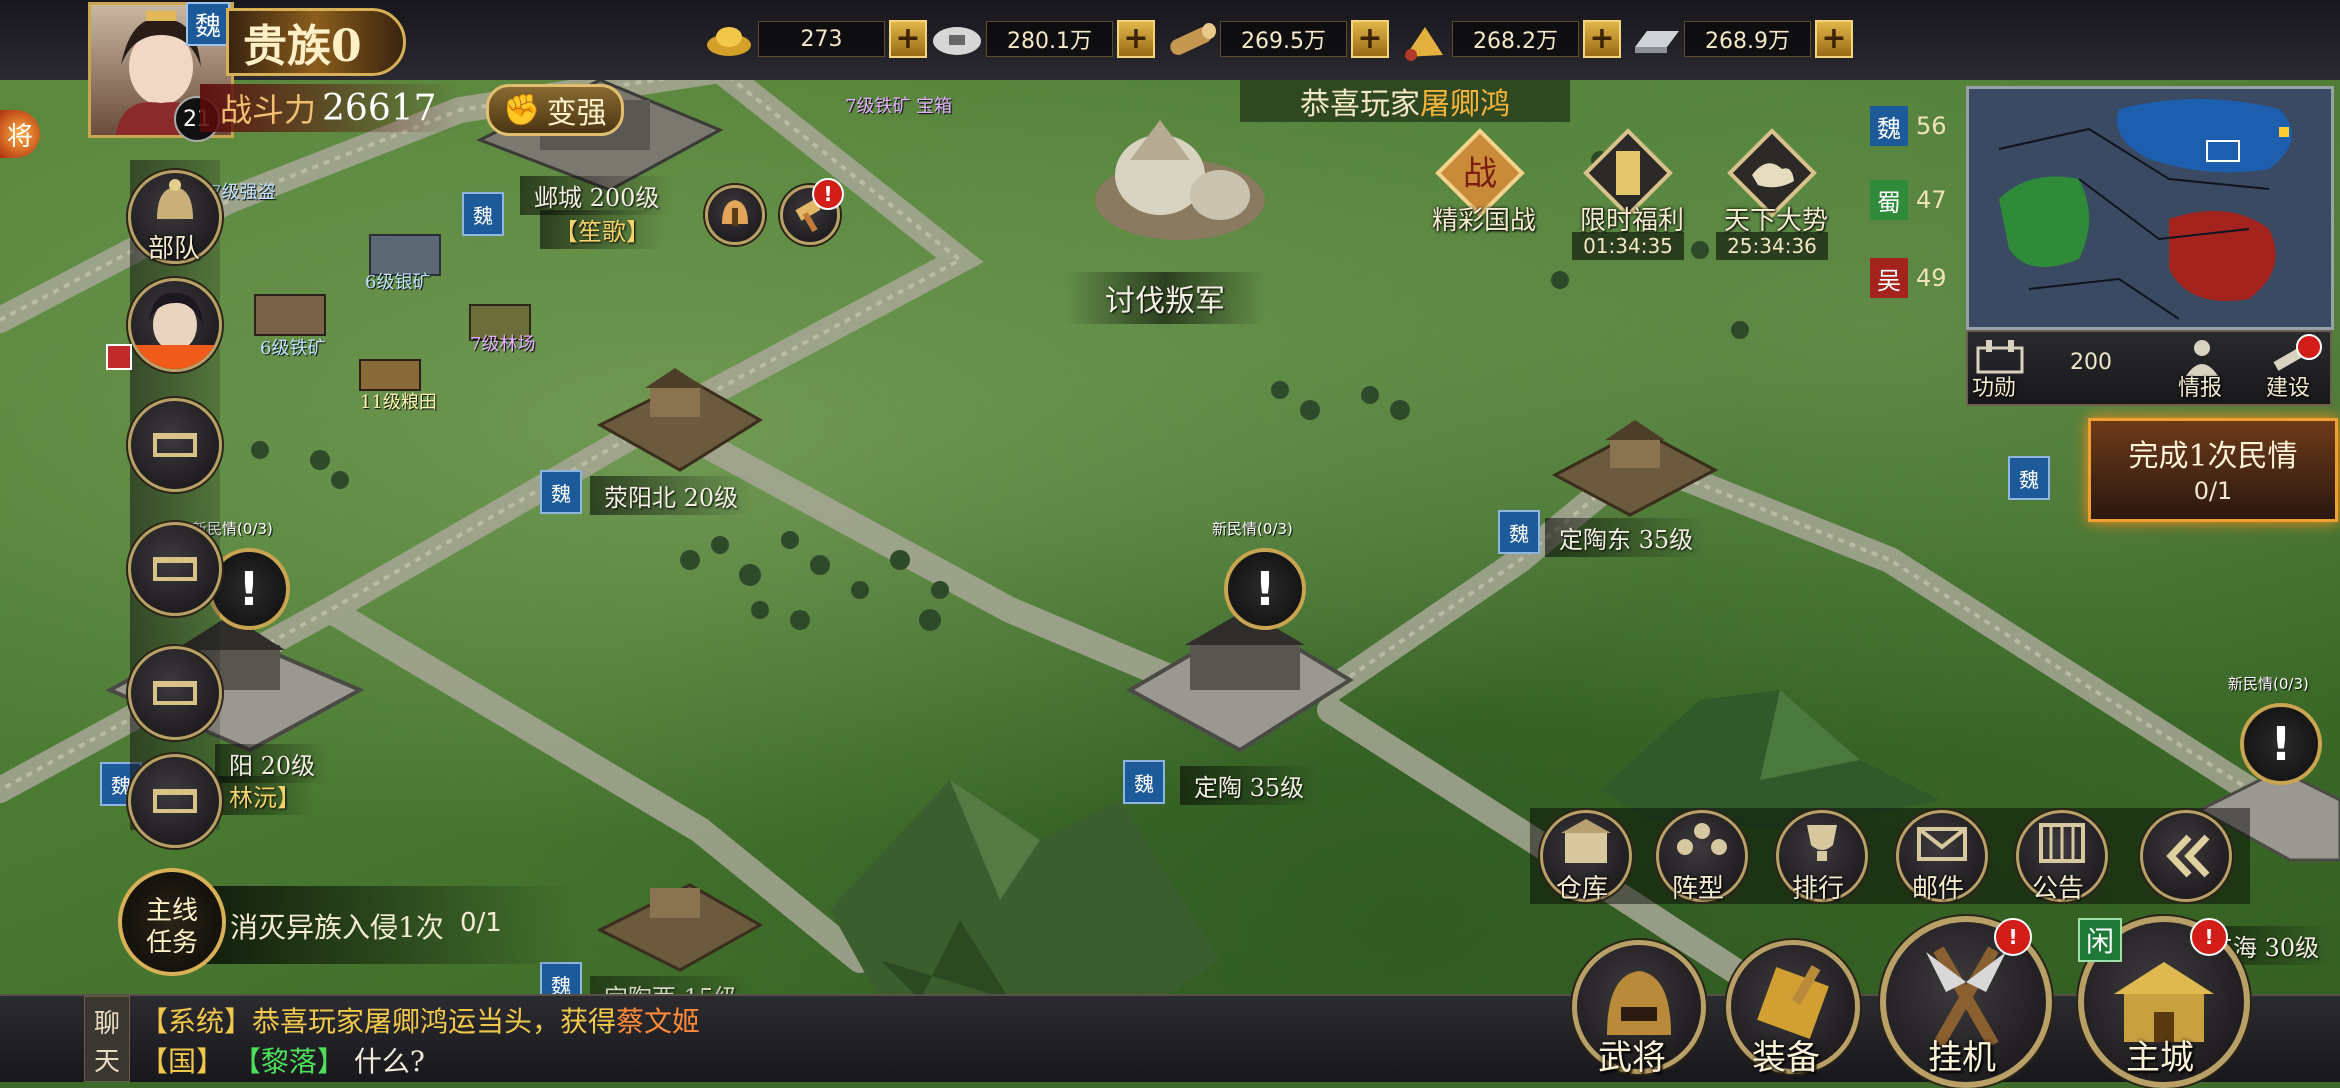 The height and width of the screenshot is (1088, 2340). What do you see at coordinates (420, 1020) in the screenshot?
I see `chat-line-1: 【系统】恭喜玩家屠卿鸿运当头，获得蔡文姬` at bounding box center [420, 1020].